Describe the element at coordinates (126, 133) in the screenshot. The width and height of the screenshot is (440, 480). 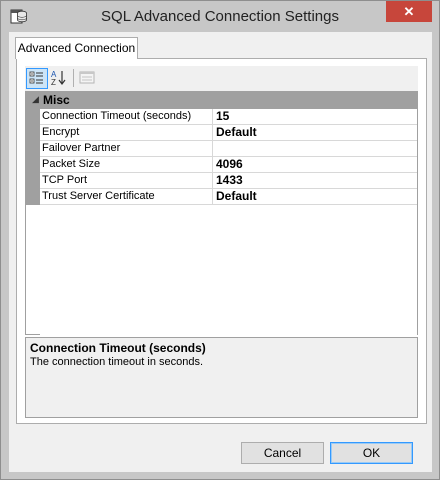
I see `property-name: Encrypt` at that location.